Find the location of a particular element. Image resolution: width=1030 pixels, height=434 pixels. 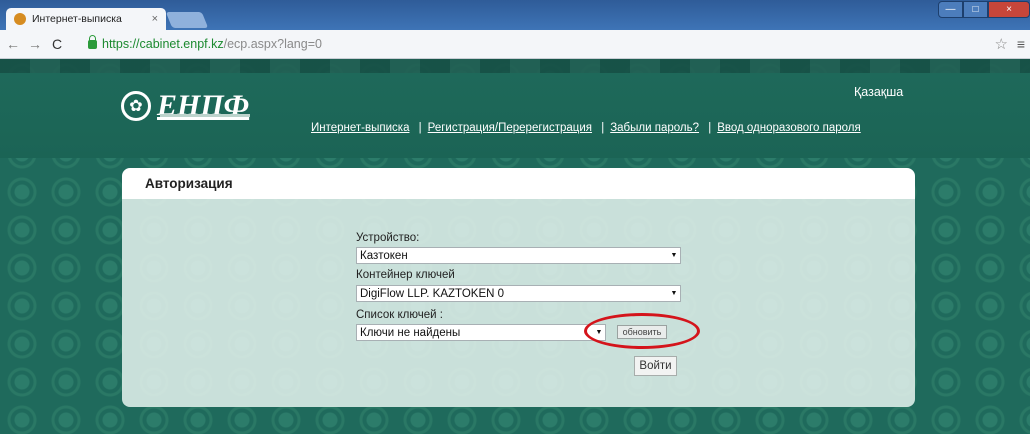

browser-tab: Интернет-выписка × is located at coordinates (86, 19).